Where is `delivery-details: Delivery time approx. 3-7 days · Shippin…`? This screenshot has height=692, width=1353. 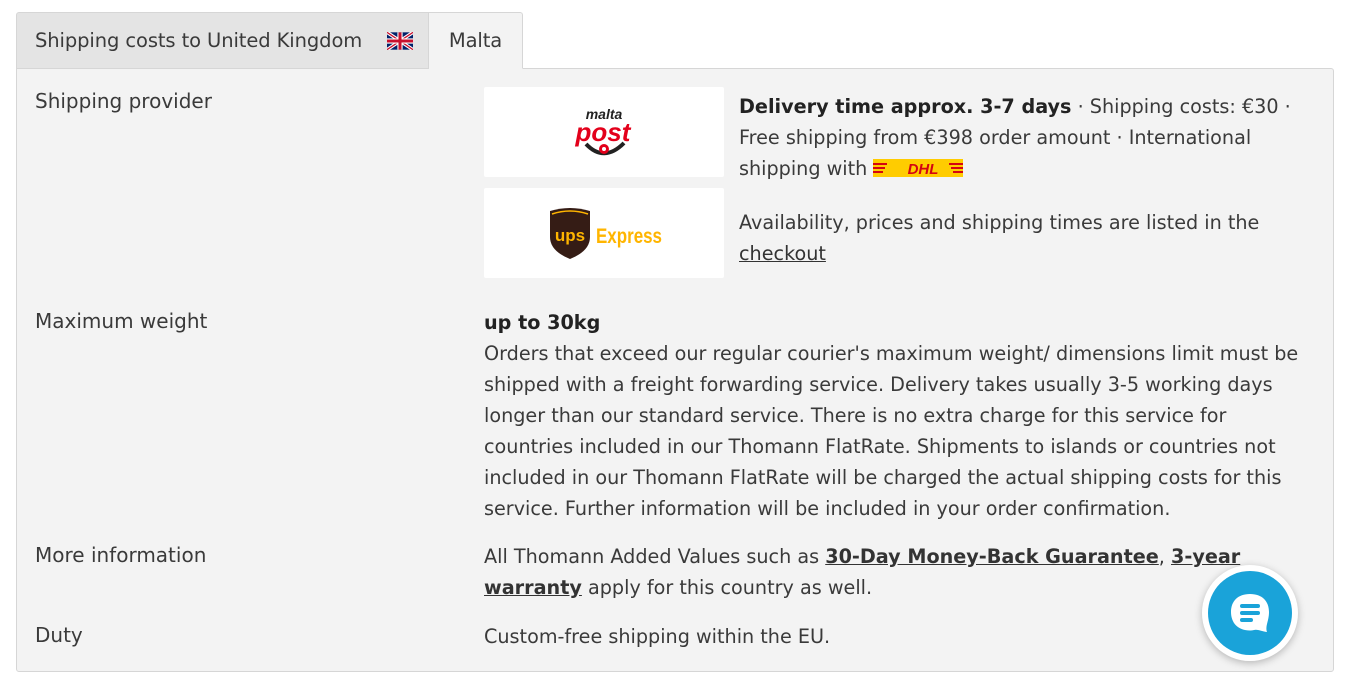
delivery-details: Delivery time approx. 3-7 days · Shippin… is located at coordinates (1029, 137).